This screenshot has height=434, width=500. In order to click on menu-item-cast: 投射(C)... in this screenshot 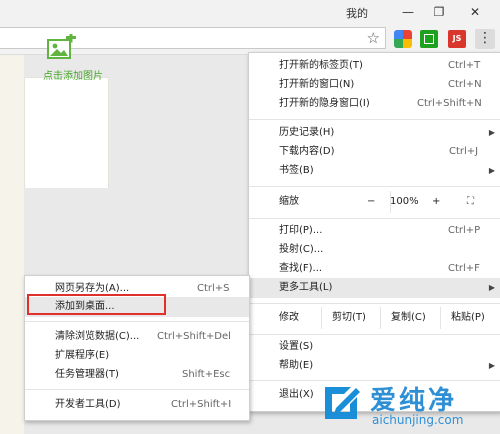, I will do `click(374, 250)`.